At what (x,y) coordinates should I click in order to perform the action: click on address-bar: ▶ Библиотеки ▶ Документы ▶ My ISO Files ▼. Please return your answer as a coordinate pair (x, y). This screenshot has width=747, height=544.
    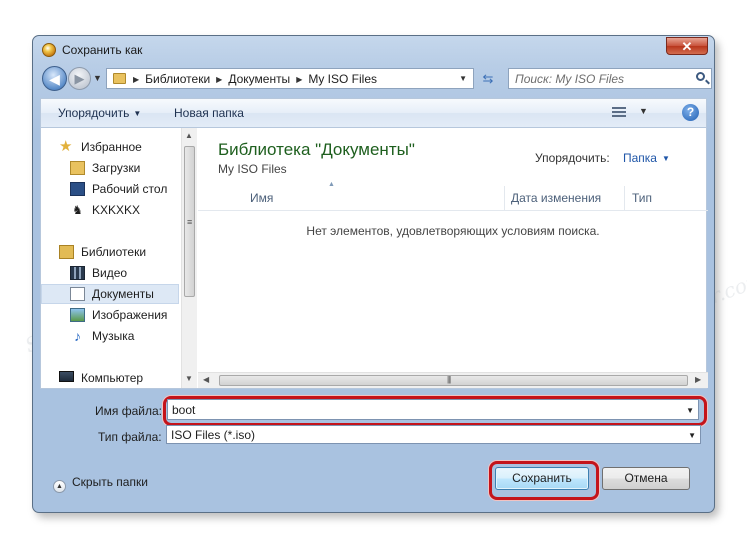
    Looking at the image, I should click on (290, 78).